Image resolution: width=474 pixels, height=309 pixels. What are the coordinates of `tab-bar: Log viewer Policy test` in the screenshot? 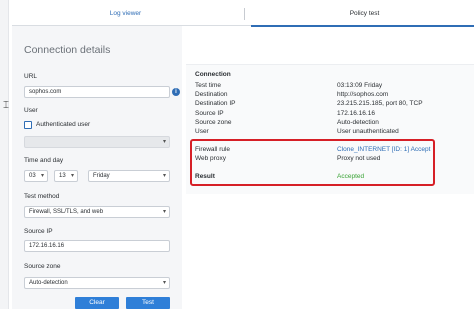 It's located at (243, 14).